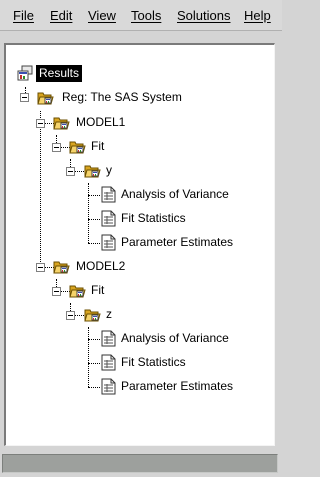 The image size is (320, 477). I want to click on menu-tools: Tools, so click(146, 16).